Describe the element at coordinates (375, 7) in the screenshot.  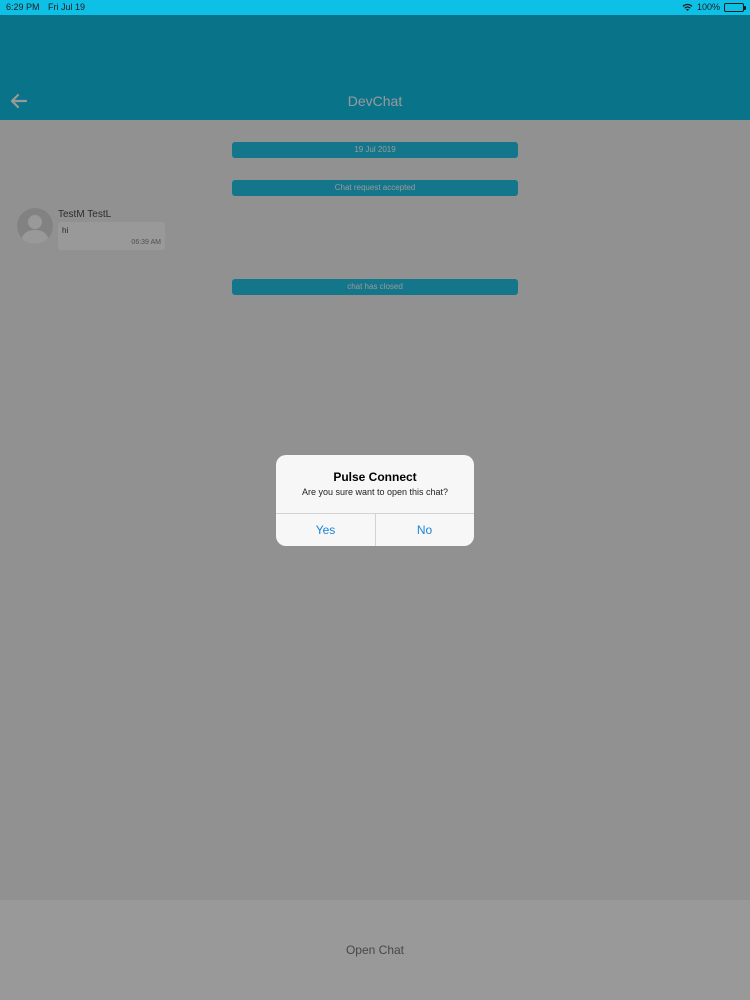
I see `status-bar: 6:29 PM Fri Jul 19 100%` at that location.